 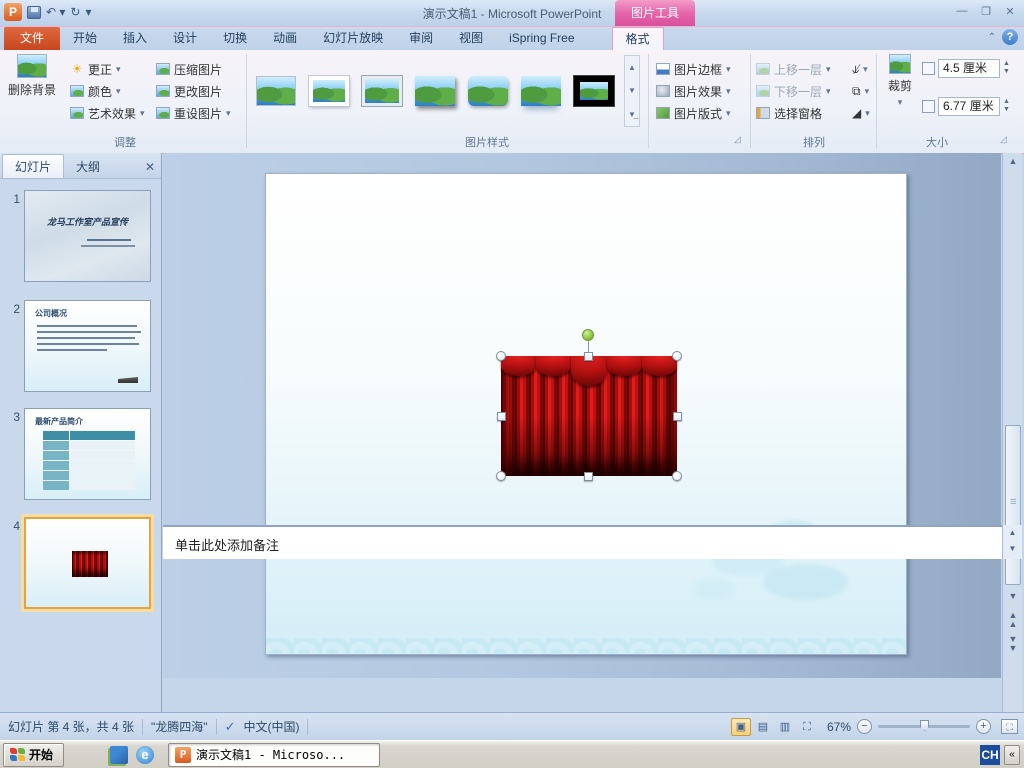 I want to click on height-input: 4.5 厘米, so click(x=969, y=68).